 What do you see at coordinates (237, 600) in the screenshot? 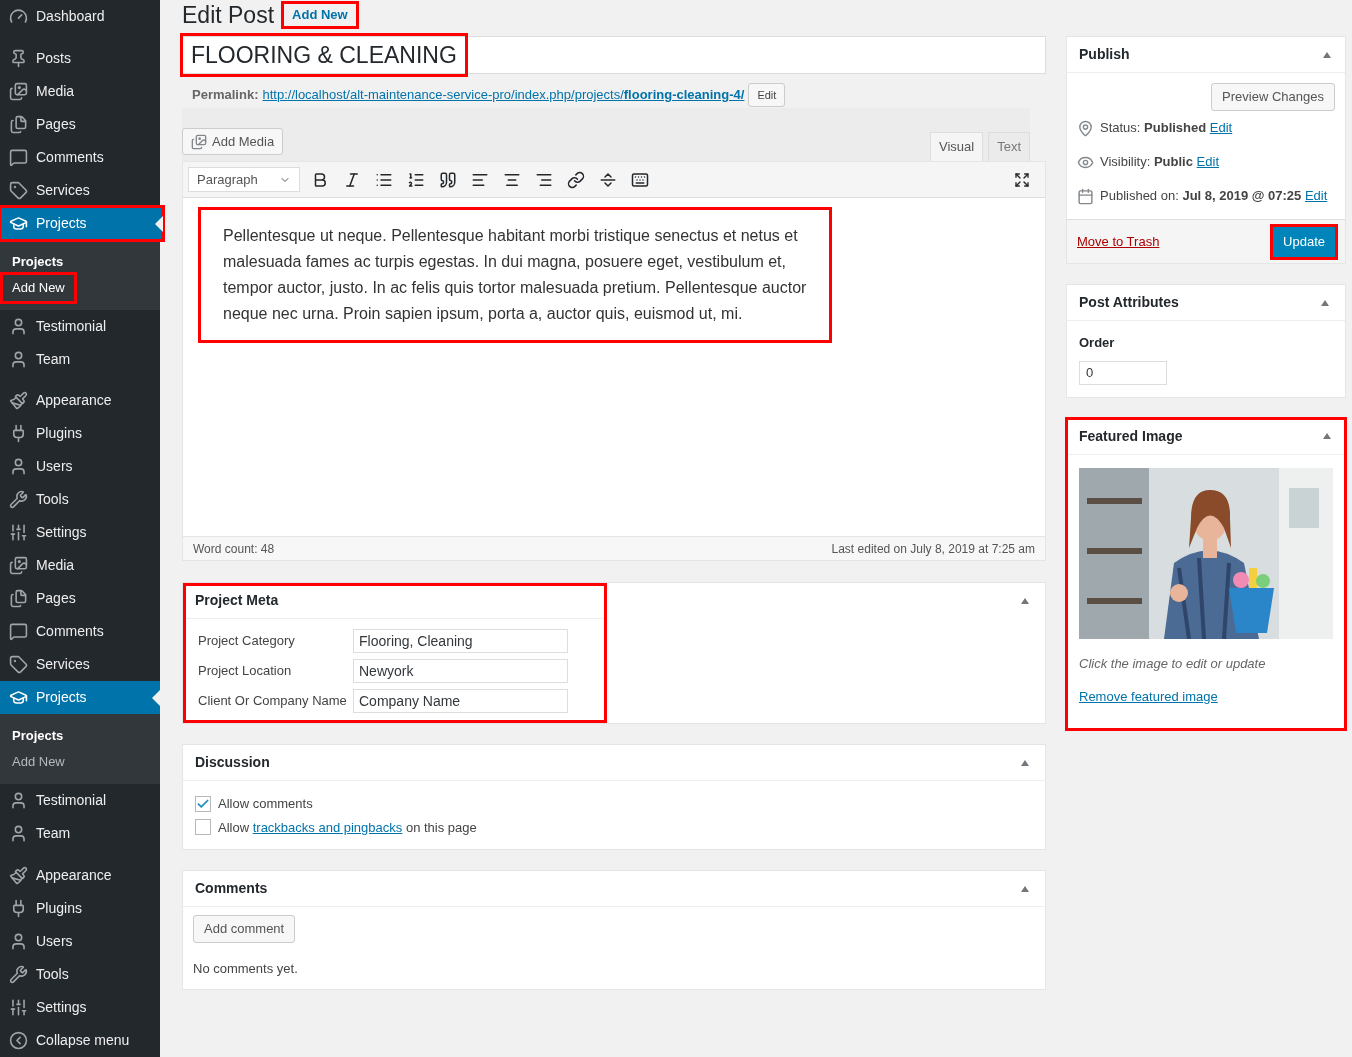
I see `box-title: Project Meta` at bounding box center [237, 600].